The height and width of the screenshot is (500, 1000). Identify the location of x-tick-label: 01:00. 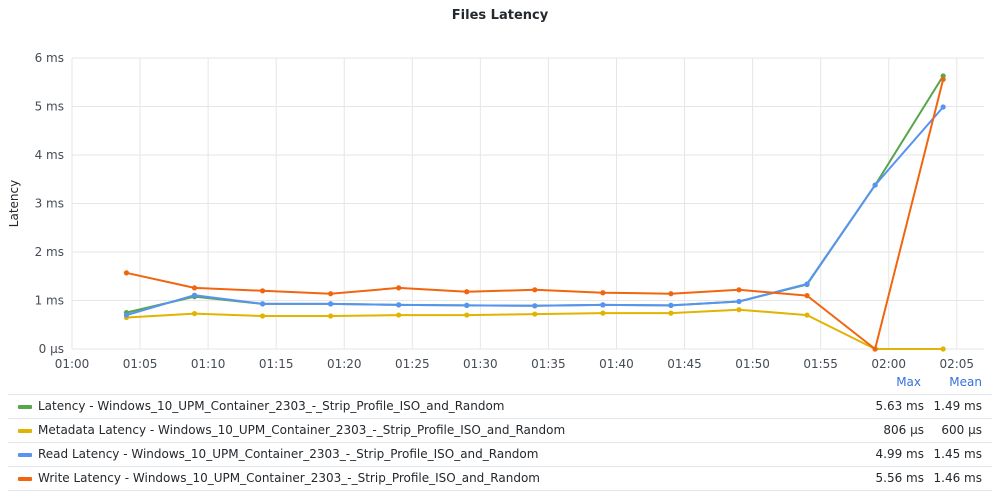
(72, 364).